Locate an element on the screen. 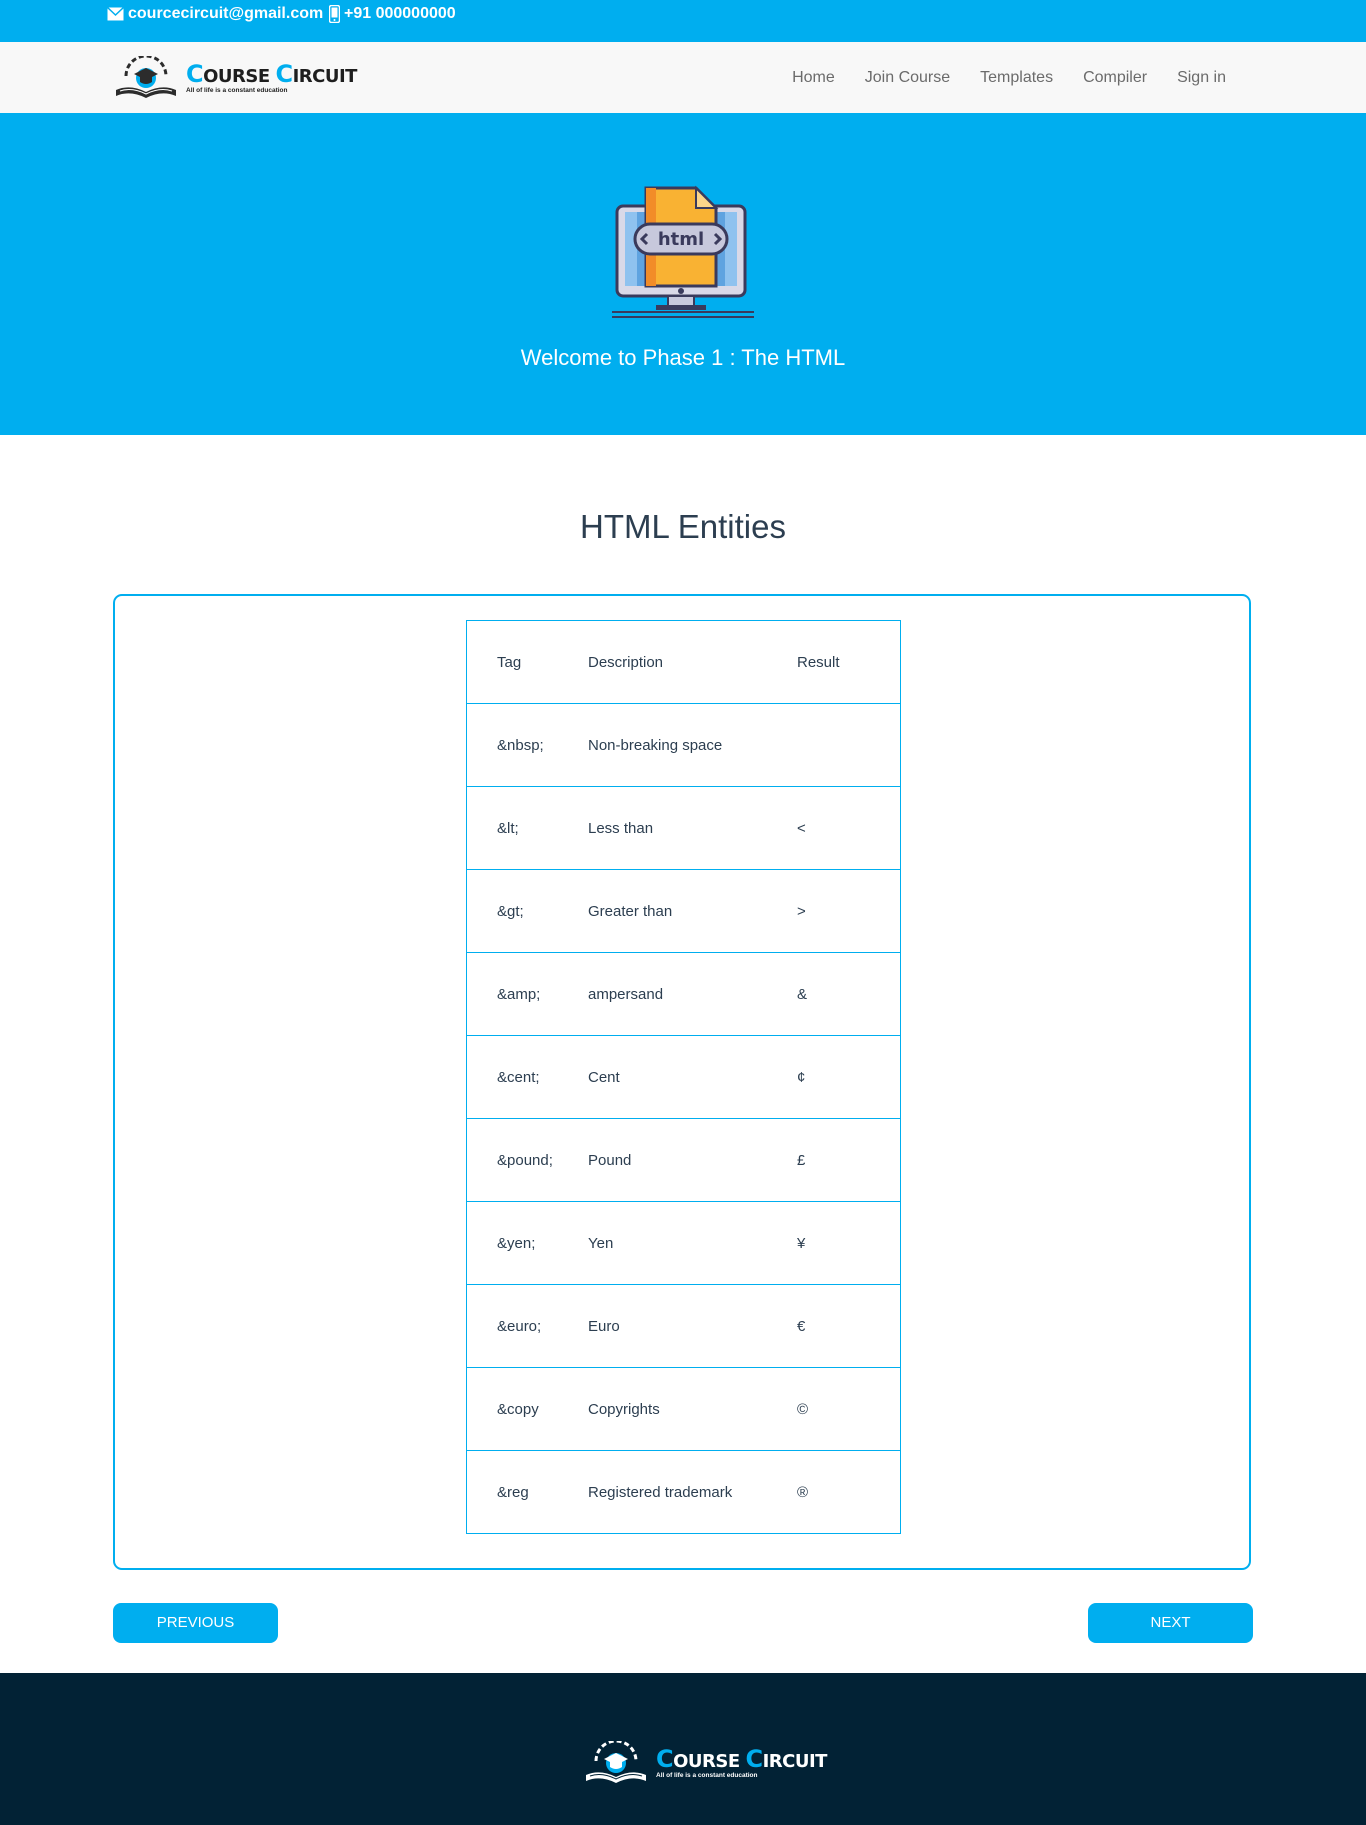  nav-join-course: Join Course is located at coordinates (907, 78).